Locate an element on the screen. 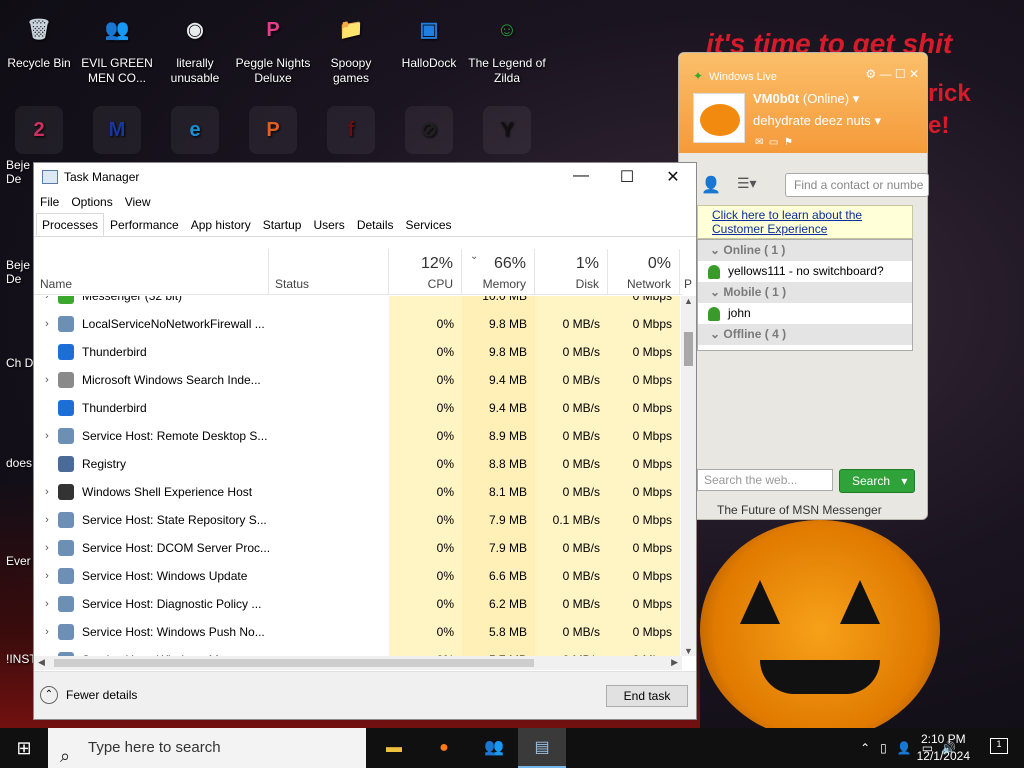 Image resolution: width=1024 pixels, height=768 pixels. h-scroll-thumb is located at coordinates (294, 663).